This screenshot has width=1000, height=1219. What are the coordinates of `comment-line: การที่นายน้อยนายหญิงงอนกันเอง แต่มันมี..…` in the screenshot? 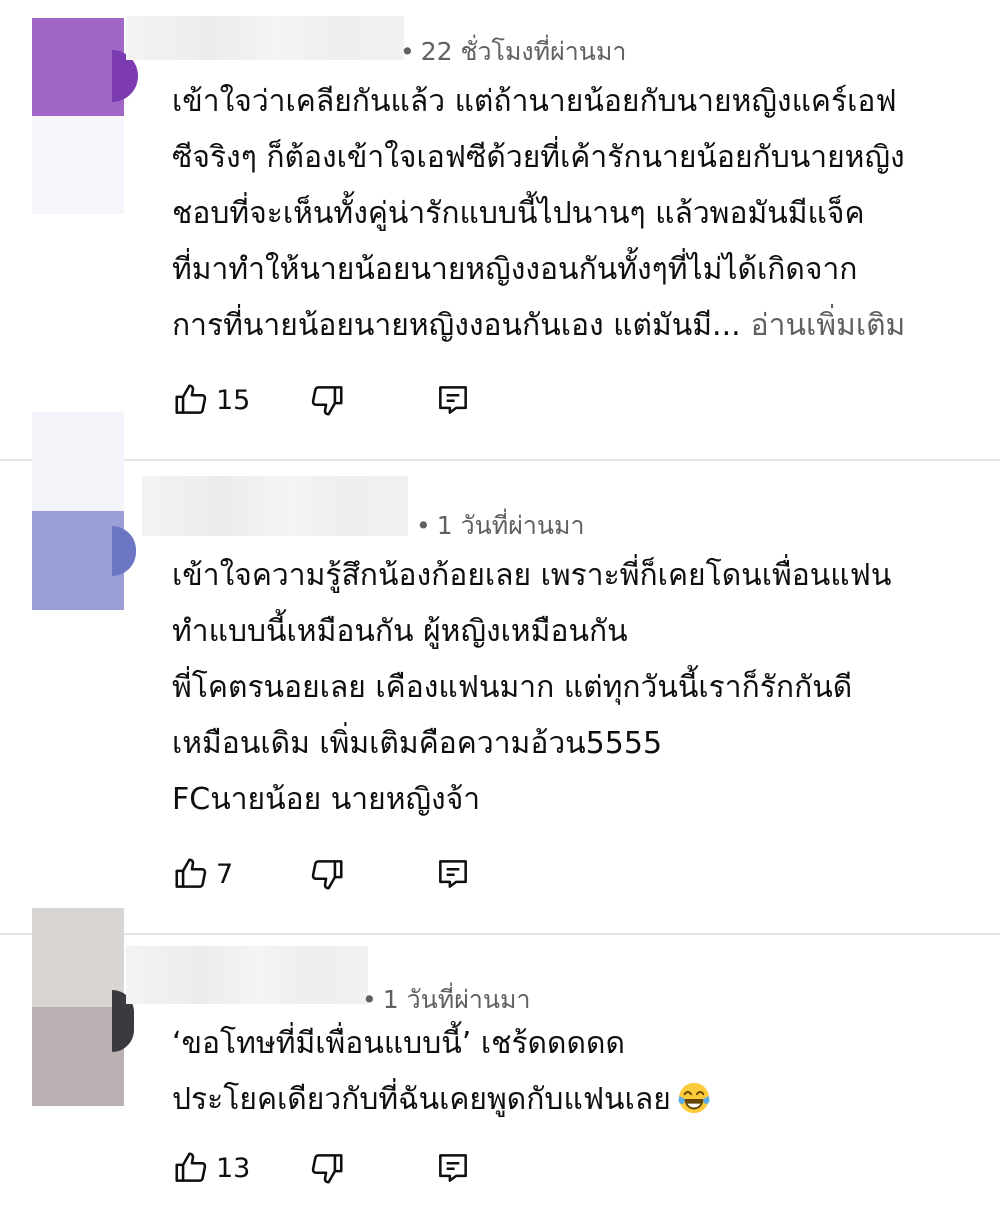 It's located at (456, 325).